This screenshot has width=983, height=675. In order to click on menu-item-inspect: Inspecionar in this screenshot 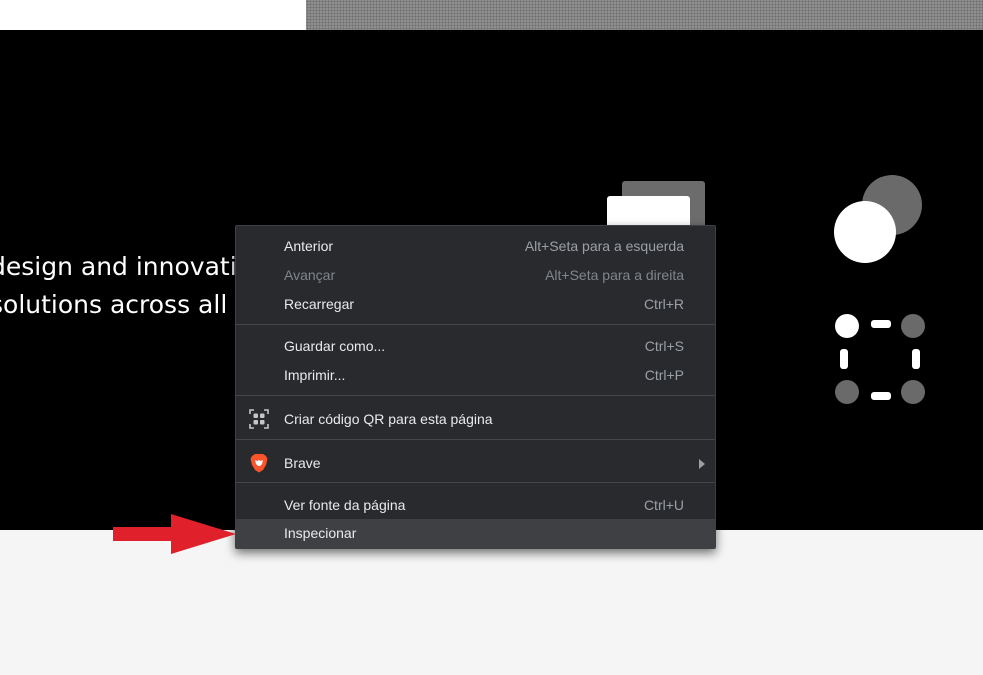, I will do `click(475, 533)`.